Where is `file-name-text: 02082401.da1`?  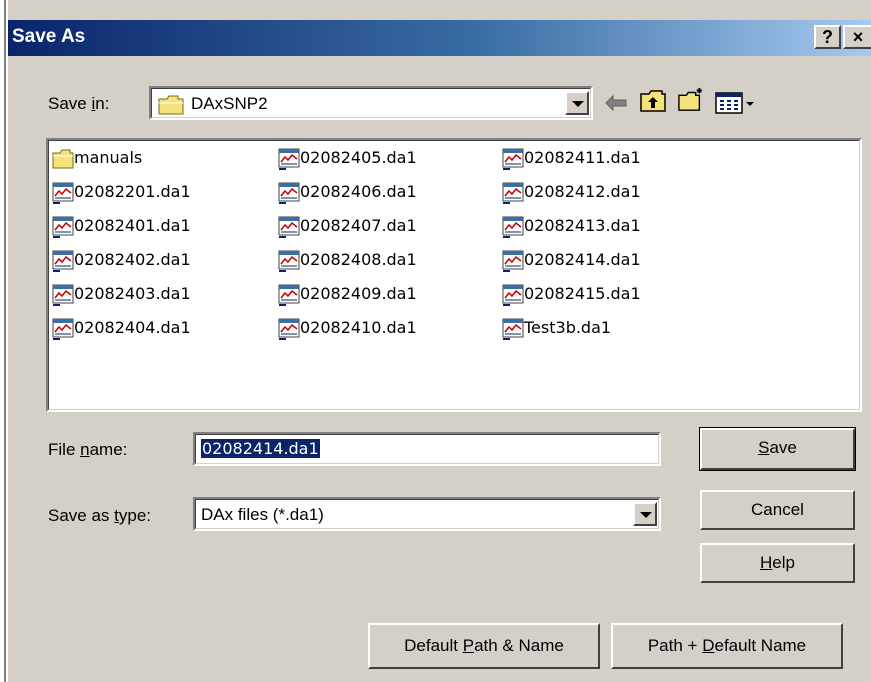 file-name-text: 02082401.da1 is located at coordinates (132, 225).